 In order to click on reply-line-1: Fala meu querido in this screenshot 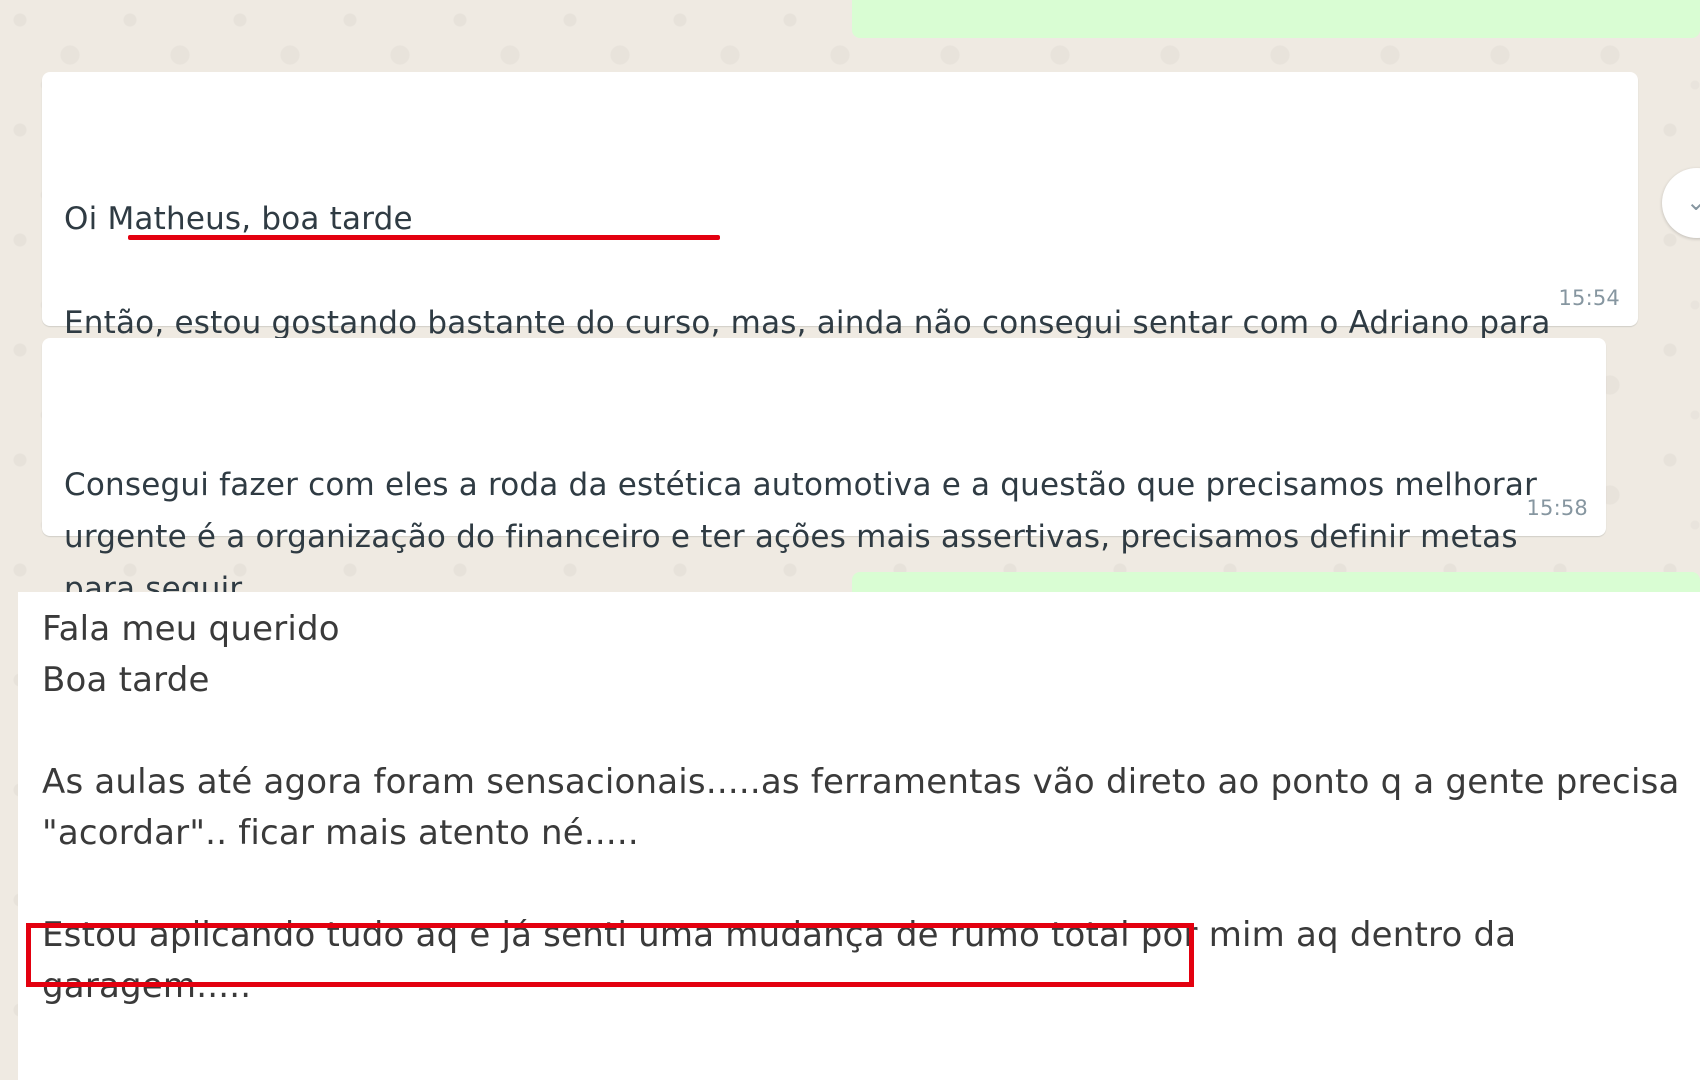, I will do `click(191, 629)`.